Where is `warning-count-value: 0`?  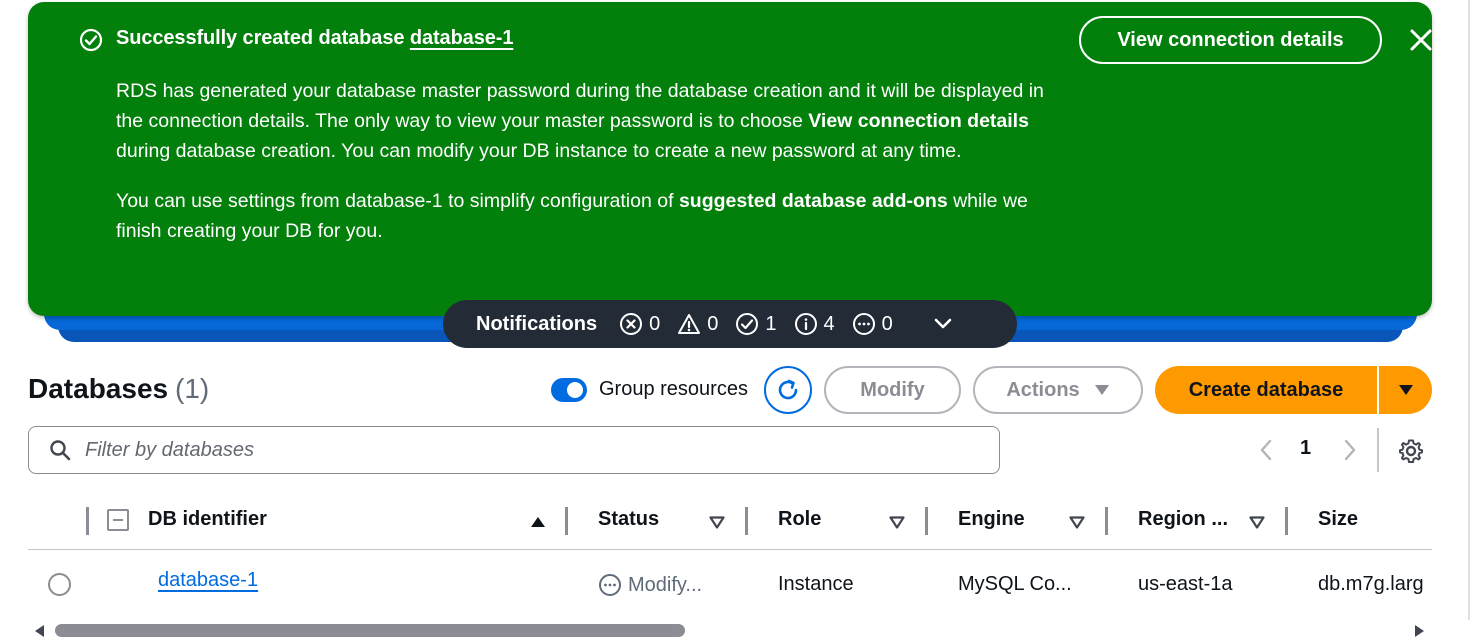 warning-count-value: 0 is located at coordinates (713, 323).